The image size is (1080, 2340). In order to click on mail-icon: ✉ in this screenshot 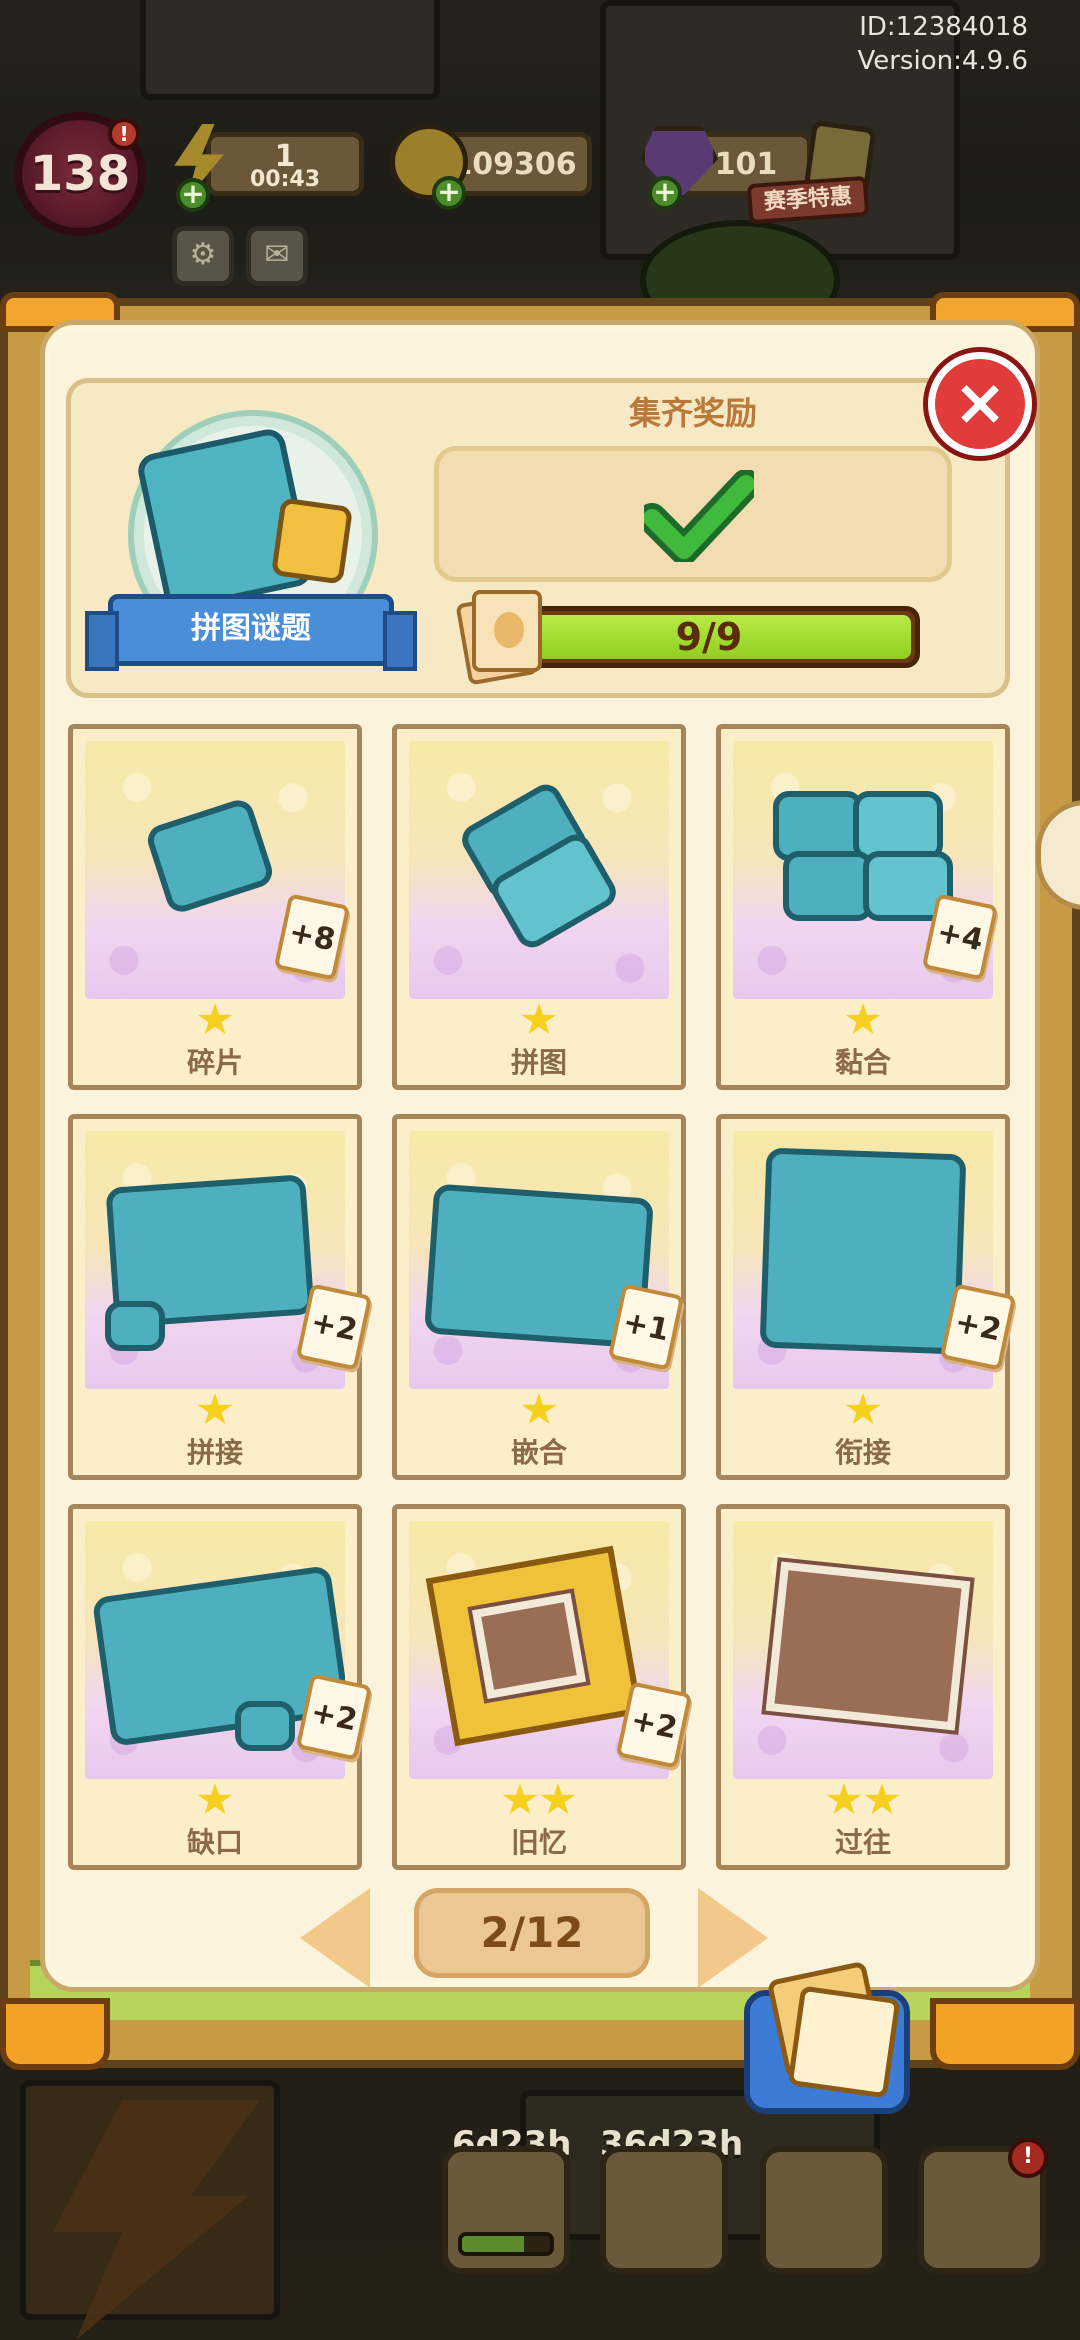, I will do `click(277, 254)`.